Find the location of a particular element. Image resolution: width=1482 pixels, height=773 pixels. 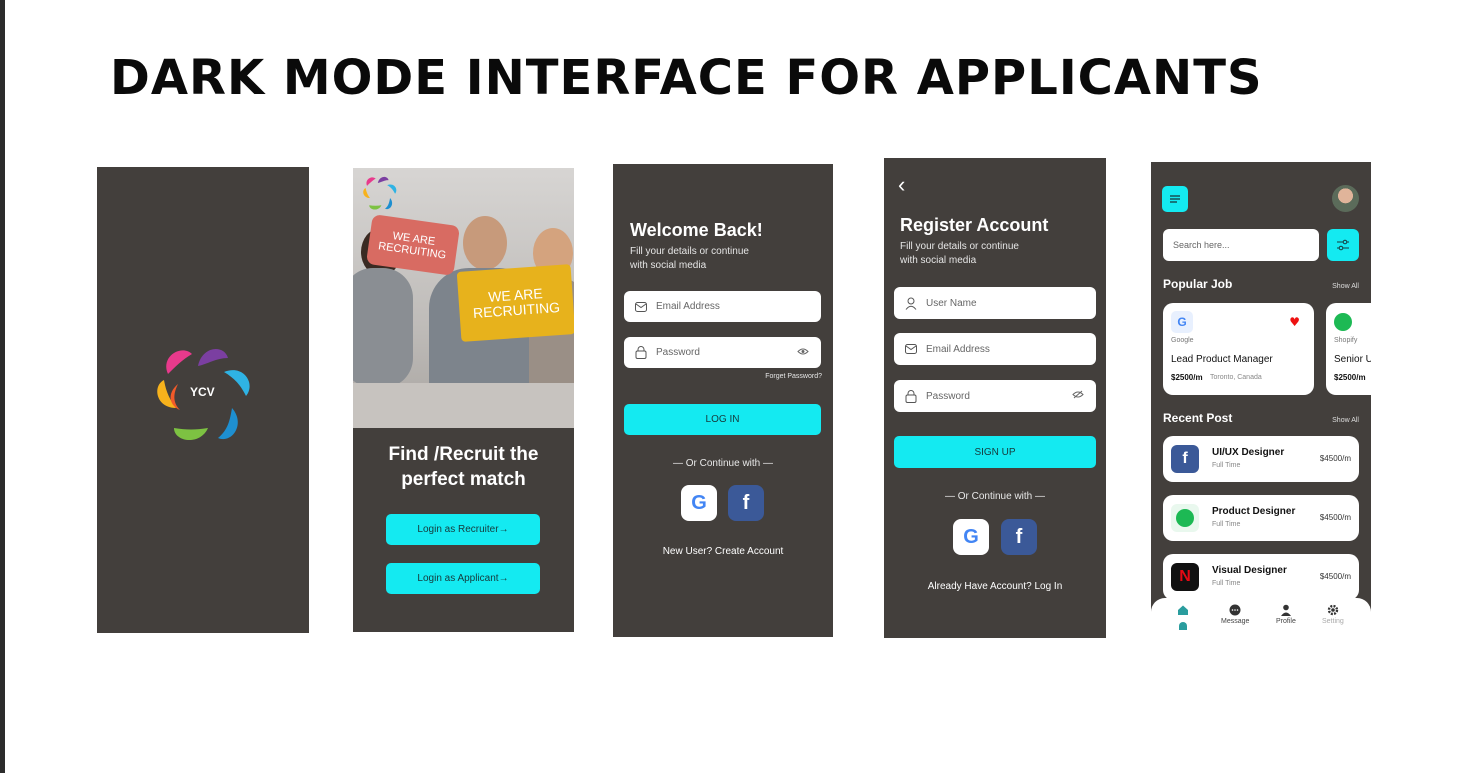

splash-screen: YCV is located at coordinates (203, 400).